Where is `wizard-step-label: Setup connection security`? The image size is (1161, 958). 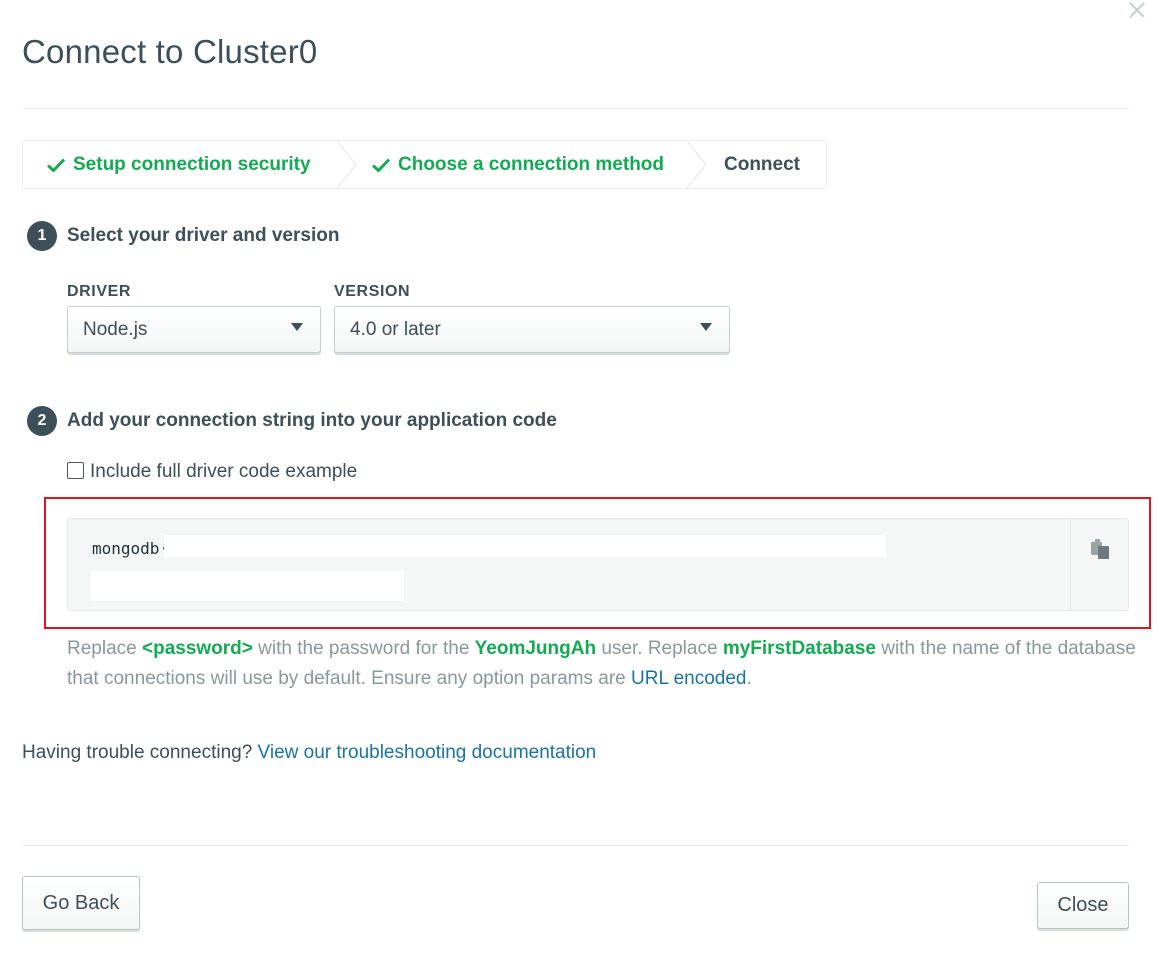
wizard-step-label: Setup connection security is located at coordinates (192, 164).